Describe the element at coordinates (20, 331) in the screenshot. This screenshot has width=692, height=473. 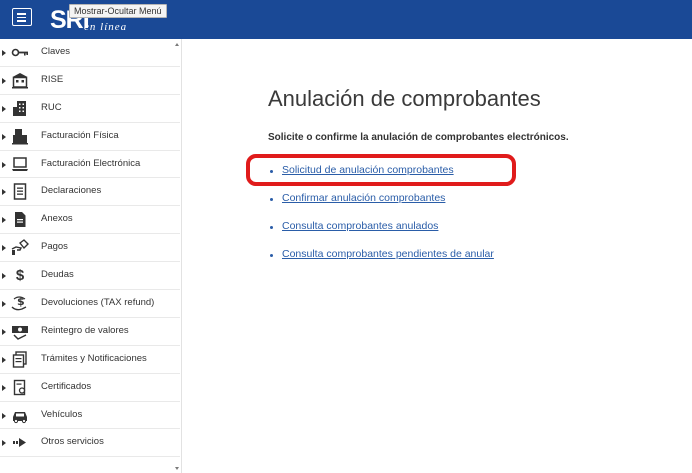
I see `money-icon` at that location.